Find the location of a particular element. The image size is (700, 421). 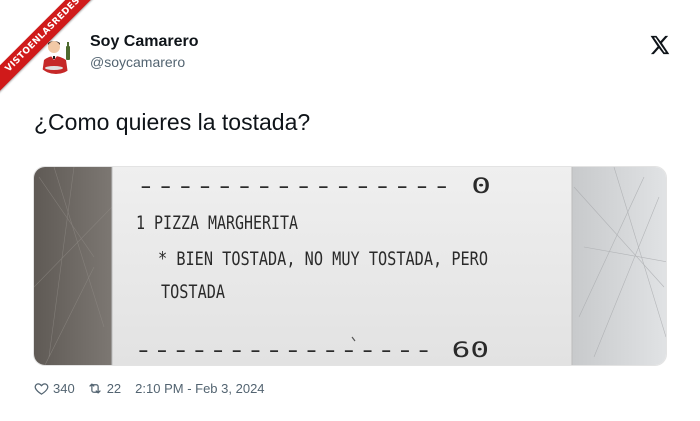

receipt-bottom-line: ---------------- 60 is located at coordinates (311, 350).